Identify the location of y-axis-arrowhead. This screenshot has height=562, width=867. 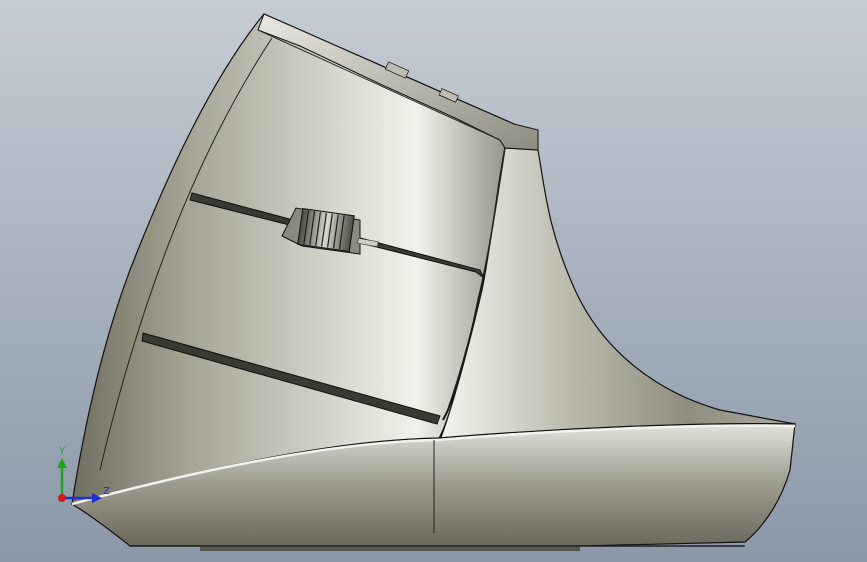
(62, 463).